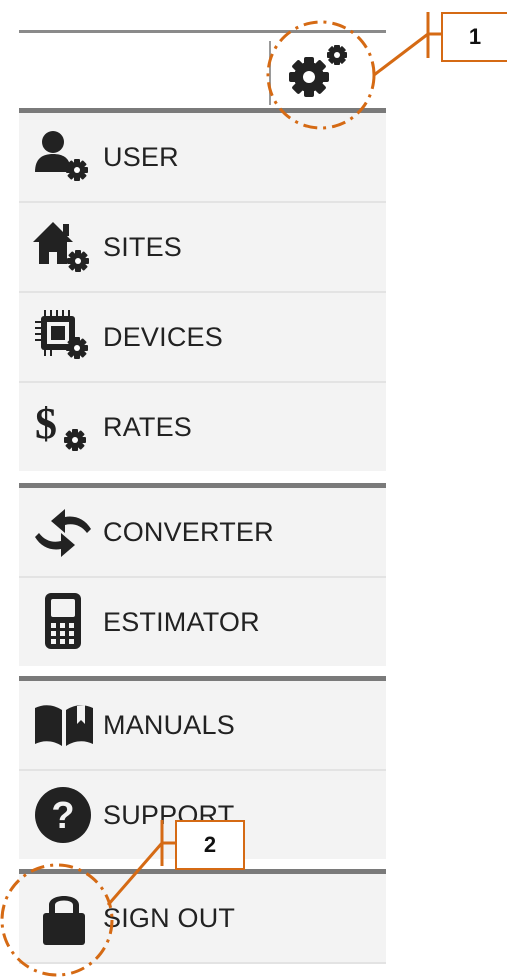 This screenshot has width=507, height=977. Describe the element at coordinates (64, 920) in the screenshot. I see `lock-icon` at that location.